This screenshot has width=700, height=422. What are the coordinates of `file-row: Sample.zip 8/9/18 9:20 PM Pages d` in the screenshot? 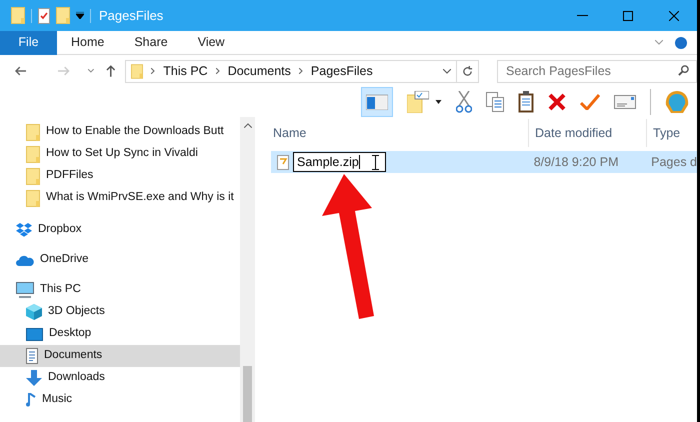 It's located at (484, 162).